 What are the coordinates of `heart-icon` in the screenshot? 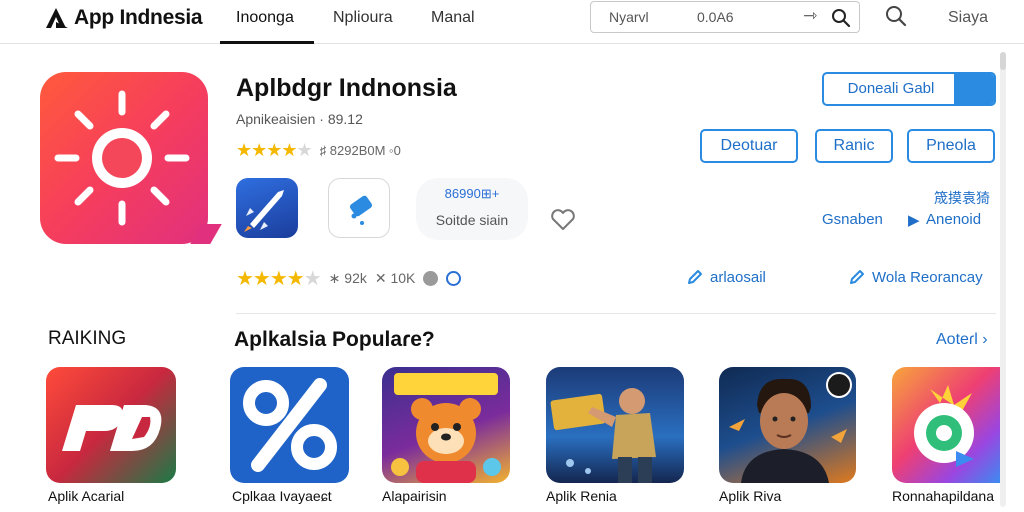 It's located at (563, 220).